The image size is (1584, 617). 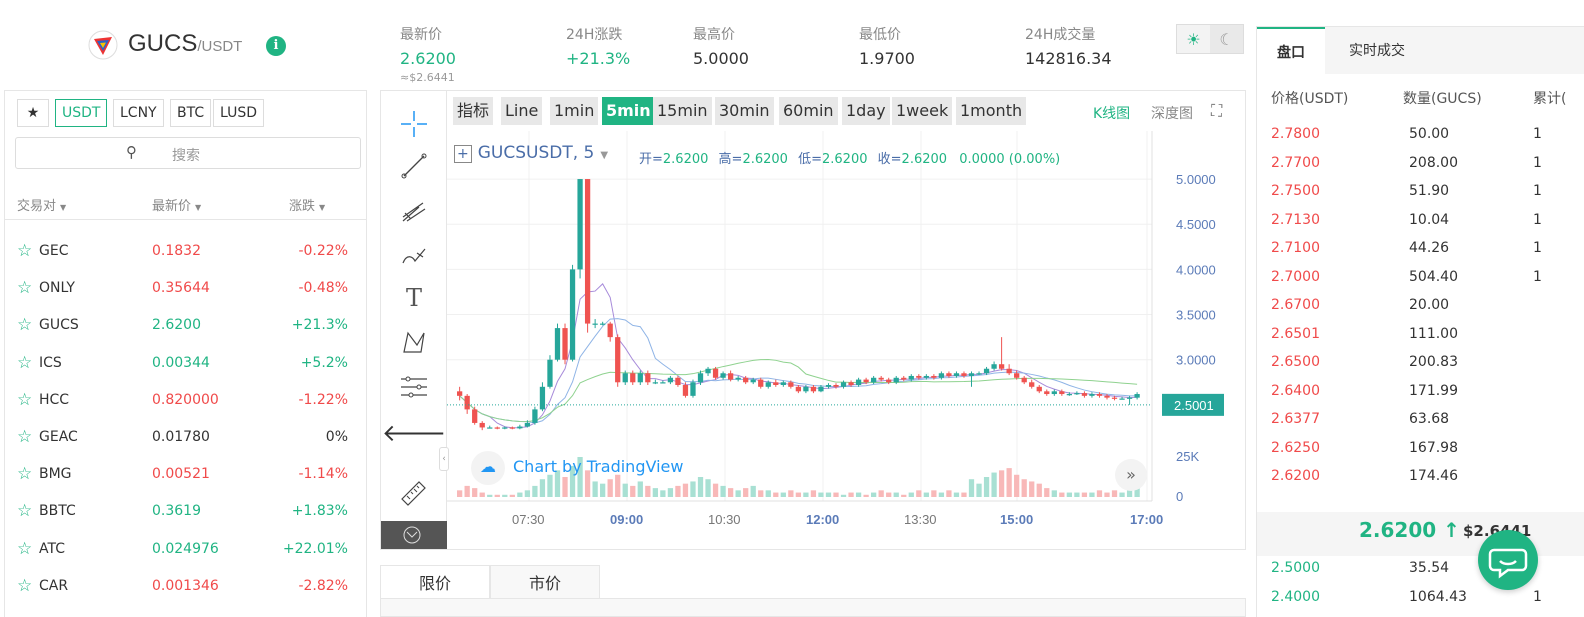 I want to click on theme-switch: ☀ ☾, so click(x=1210, y=39).